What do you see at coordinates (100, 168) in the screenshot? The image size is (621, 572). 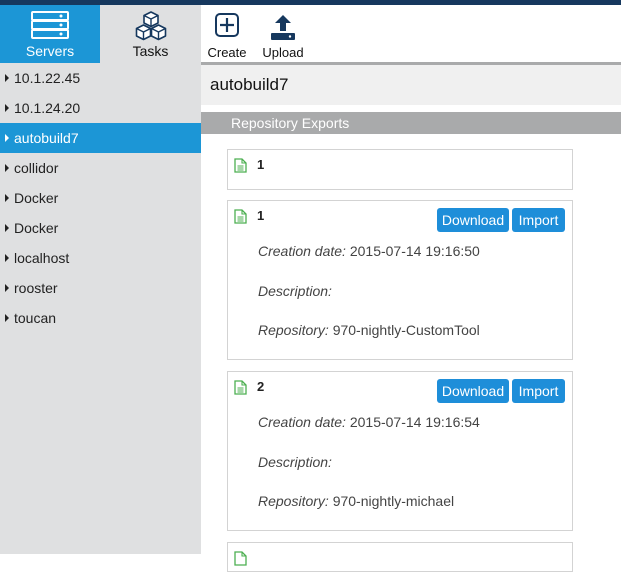 I see `sidebar-item-collidor: collidor` at bounding box center [100, 168].